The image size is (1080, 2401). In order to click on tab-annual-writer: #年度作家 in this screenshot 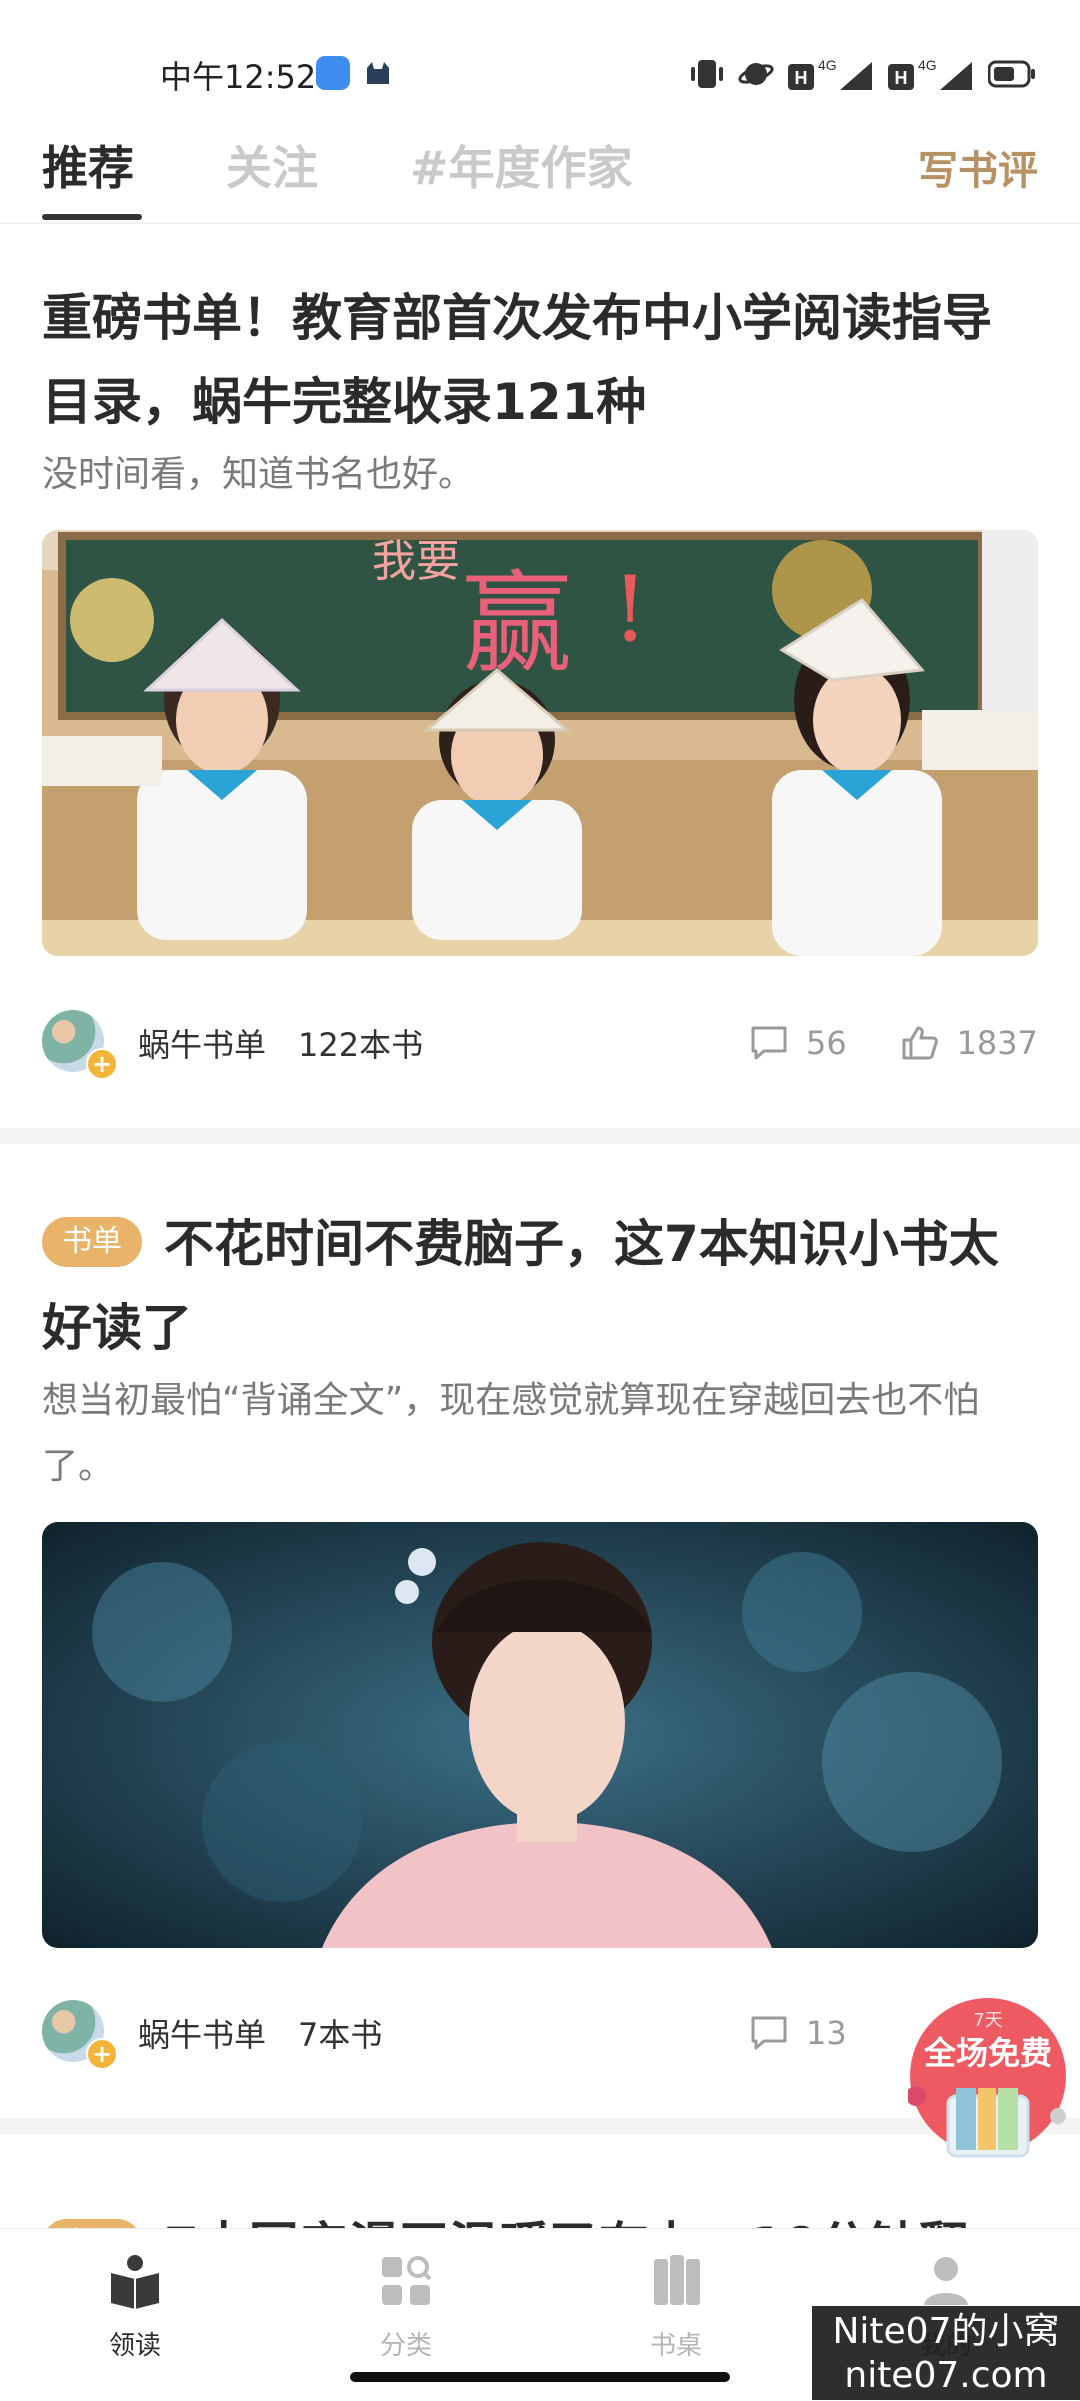, I will do `click(521, 165)`.